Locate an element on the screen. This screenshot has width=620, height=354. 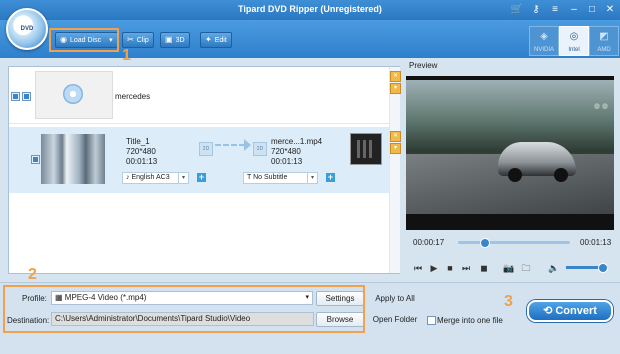
preview-label: Preview is located at coordinates (423, 65).